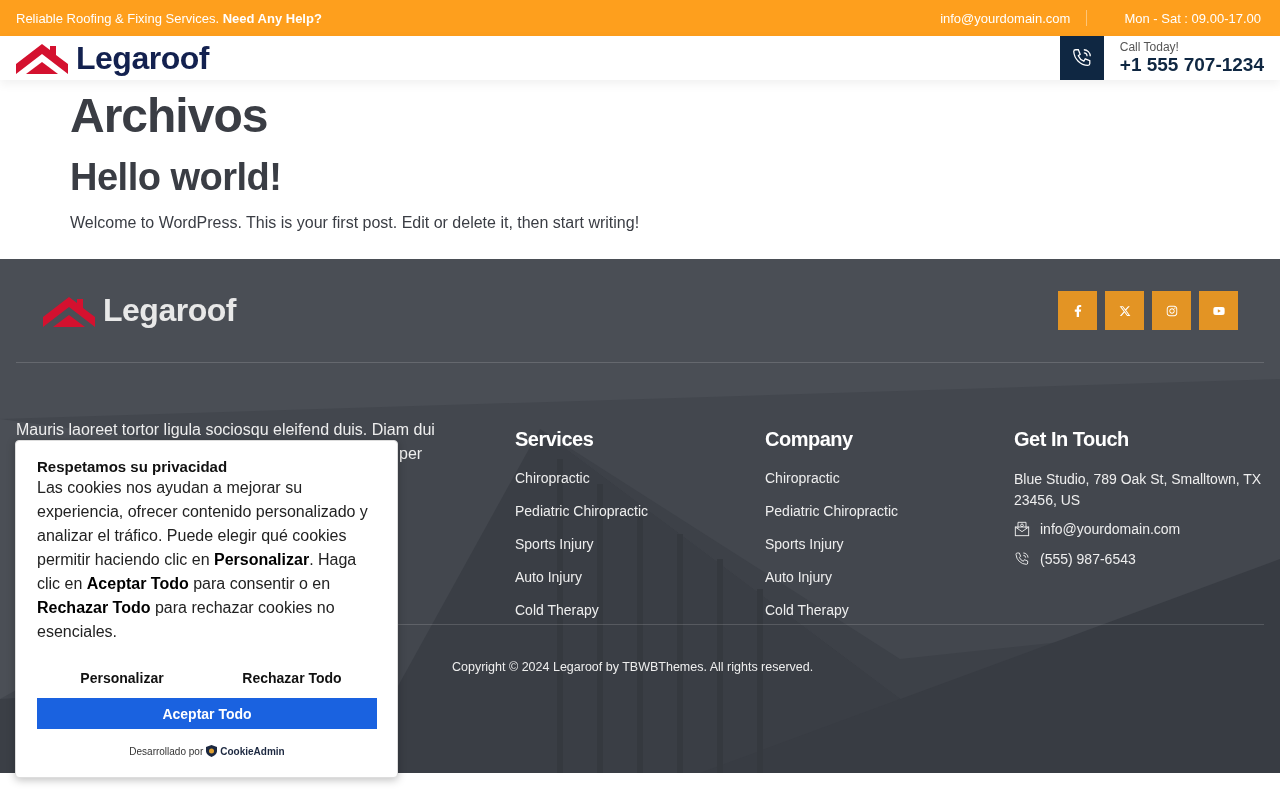 This screenshot has height=800, width=1280. I want to click on accept-all-button: Aceptar Todo, so click(207, 713).